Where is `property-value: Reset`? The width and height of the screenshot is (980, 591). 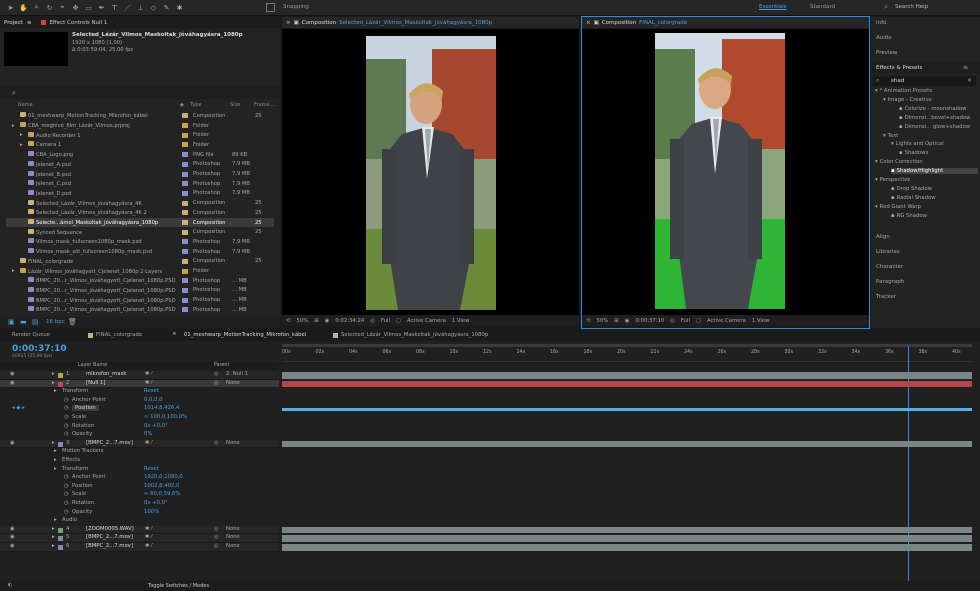
property-value: Reset is located at coordinates (151, 391).